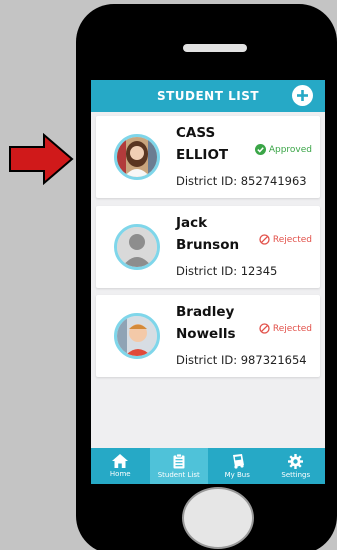  Describe the element at coordinates (202, 144) in the screenshot. I see `student-name: CASS ELLIOT` at that location.